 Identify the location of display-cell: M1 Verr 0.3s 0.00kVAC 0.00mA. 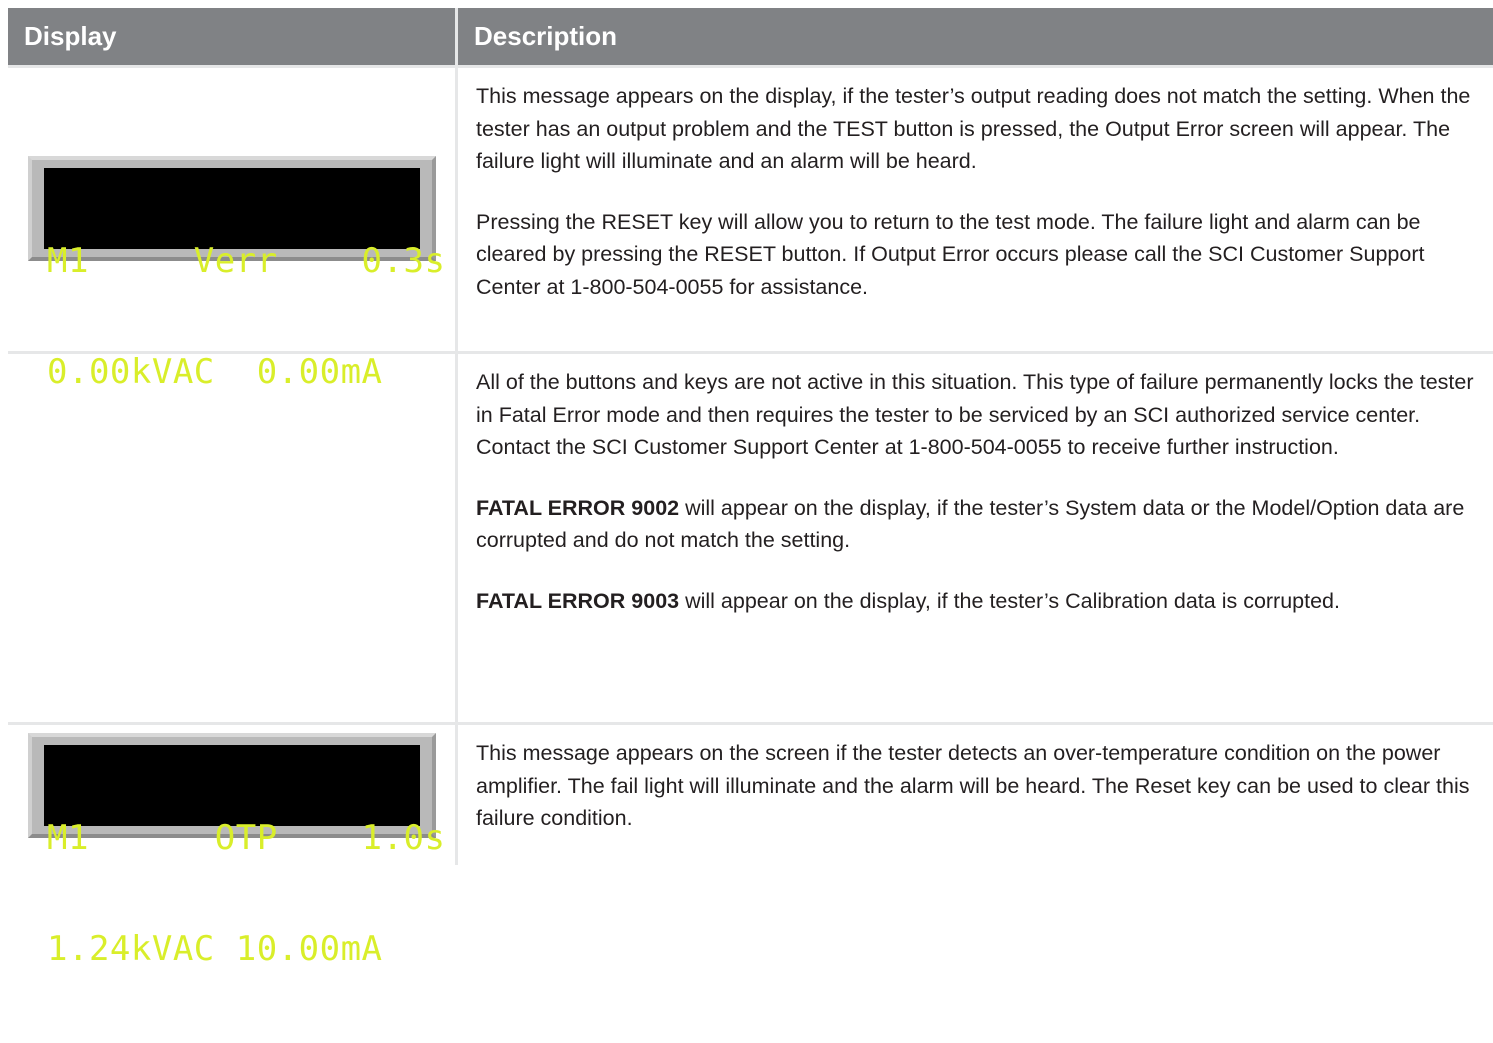
(233, 229).